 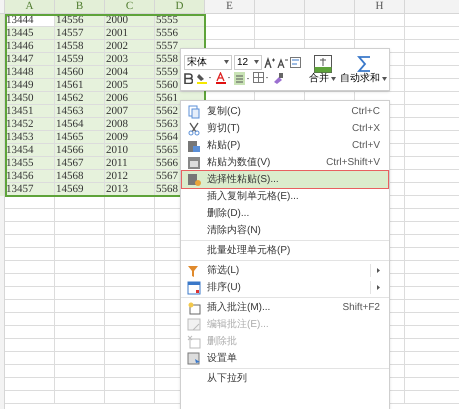 I want to click on table-cell: 2001, so click(x=130, y=33).